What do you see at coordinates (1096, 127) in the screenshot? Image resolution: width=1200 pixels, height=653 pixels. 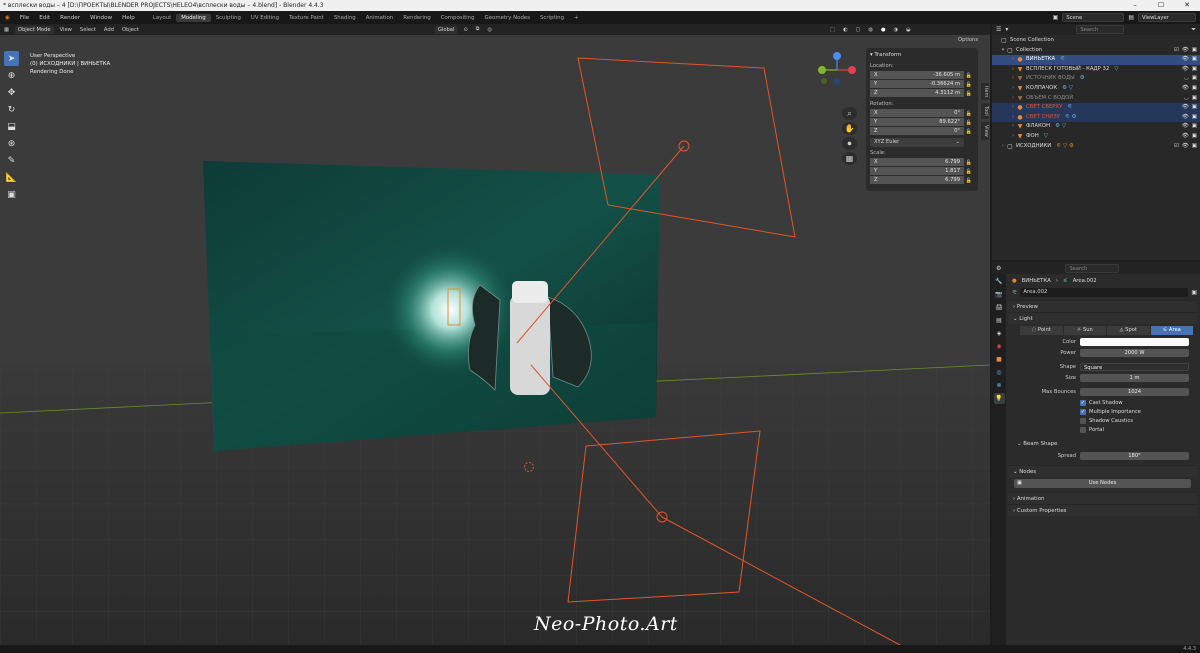 I see `outliner-item-bottle: › ▼ ФЛАКОН ⚙ ▽ 👁 ▣` at bounding box center [1096, 127].